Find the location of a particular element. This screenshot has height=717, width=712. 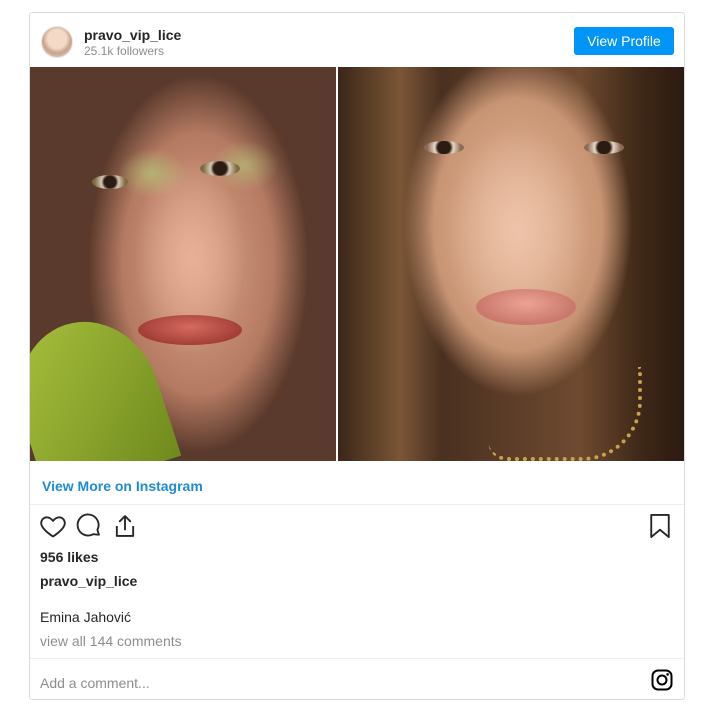

like-count: 956 likes is located at coordinates (69, 557).